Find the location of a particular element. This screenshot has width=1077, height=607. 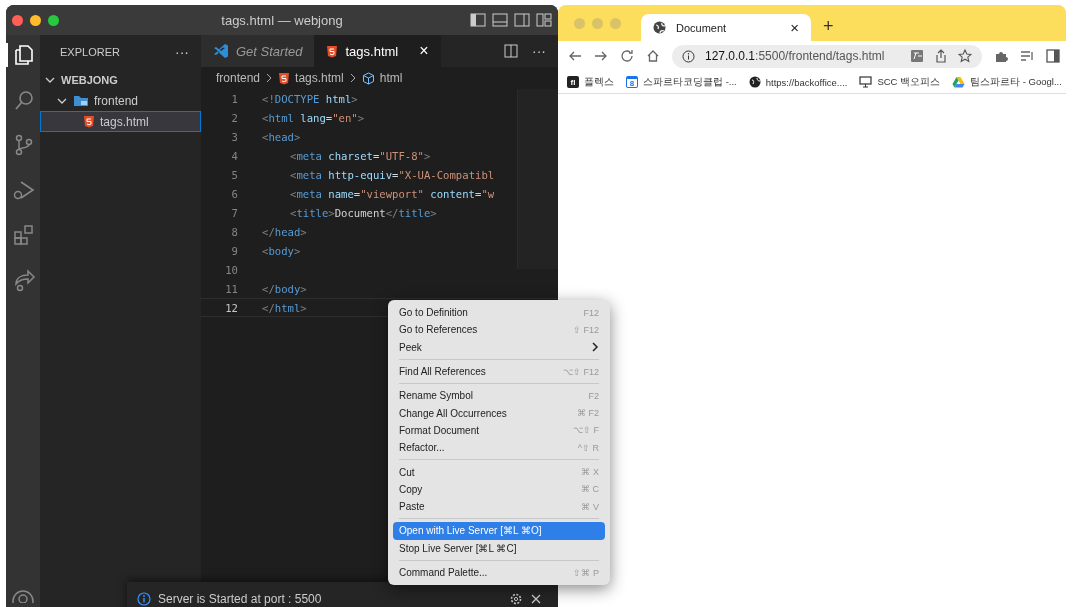

menu-item: Cut ⌘ X is located at coordinates (499, 472).